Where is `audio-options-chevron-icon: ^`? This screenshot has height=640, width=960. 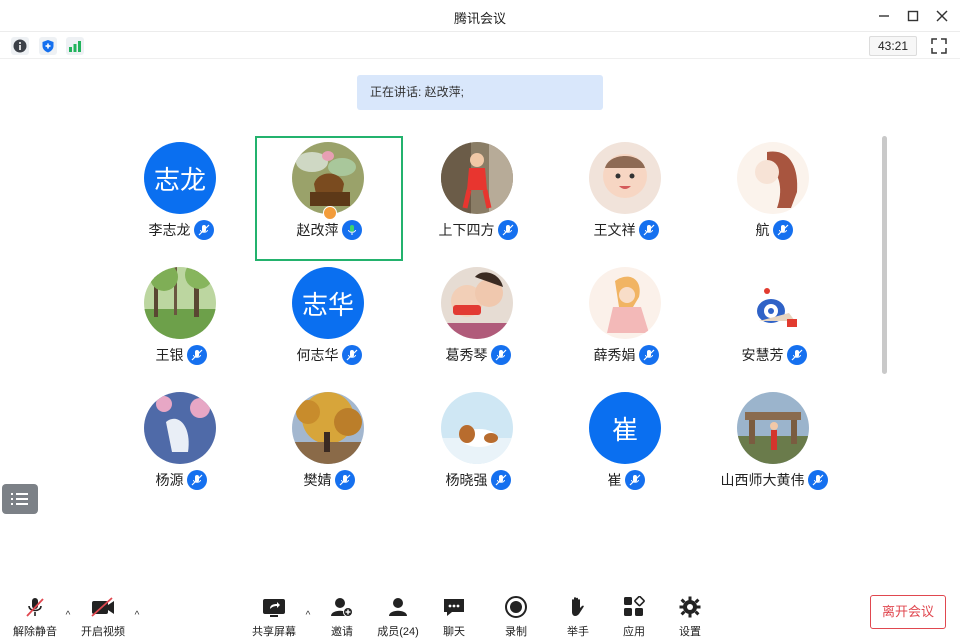
audio-options-chevron-icon: ^ is located at coordinates (68, 615).